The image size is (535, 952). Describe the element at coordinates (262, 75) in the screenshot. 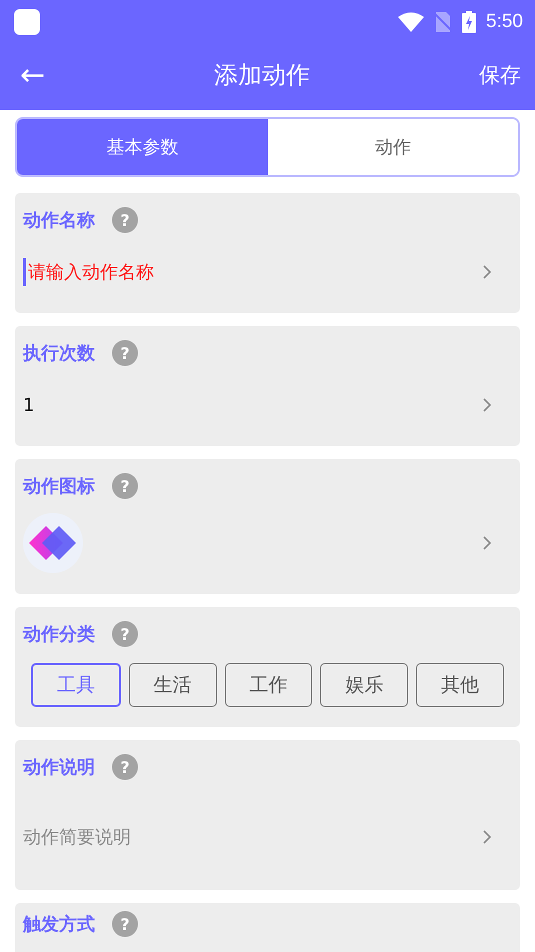

I see `page-title: 添加动作` at that location.